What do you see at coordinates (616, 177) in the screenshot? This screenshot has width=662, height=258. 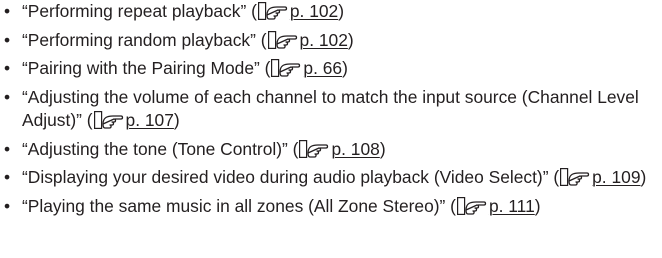 I see `page-link: p. 109` at bounding box center [616, 177].